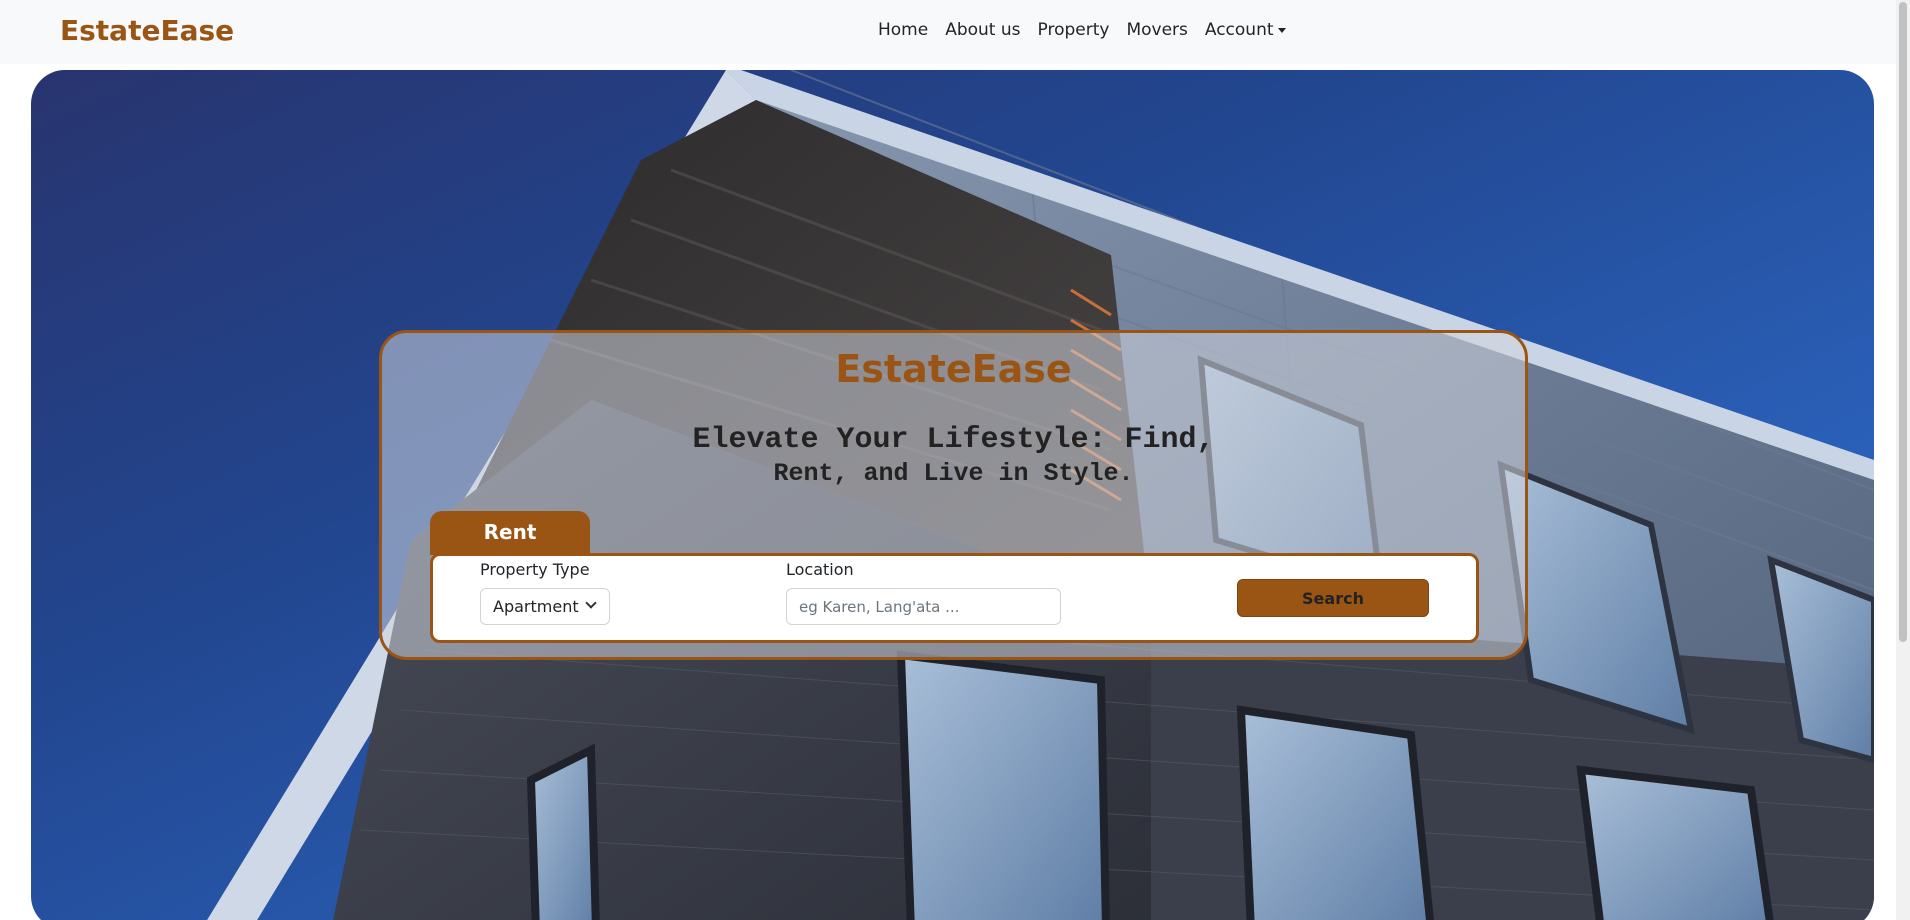  What do you see at coordinates (953, 473) in the screenshot?
I see `tagline-line-2: Rent, and Live in Style.` at bounding box center [953, 473].